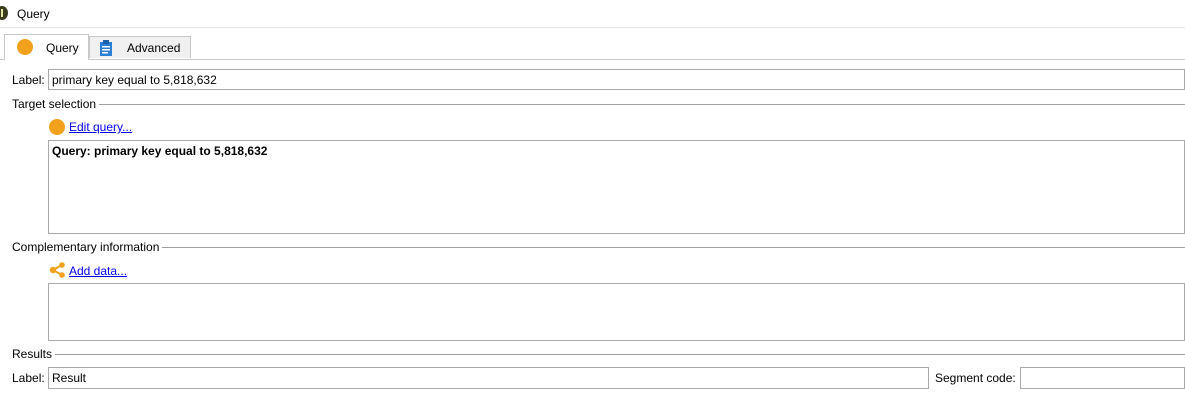 This screenshot has width=1185, height=406. Describe the element at coordinates (28, 378) in the screenshot. I see `results-label-caption: Label:` at that location.